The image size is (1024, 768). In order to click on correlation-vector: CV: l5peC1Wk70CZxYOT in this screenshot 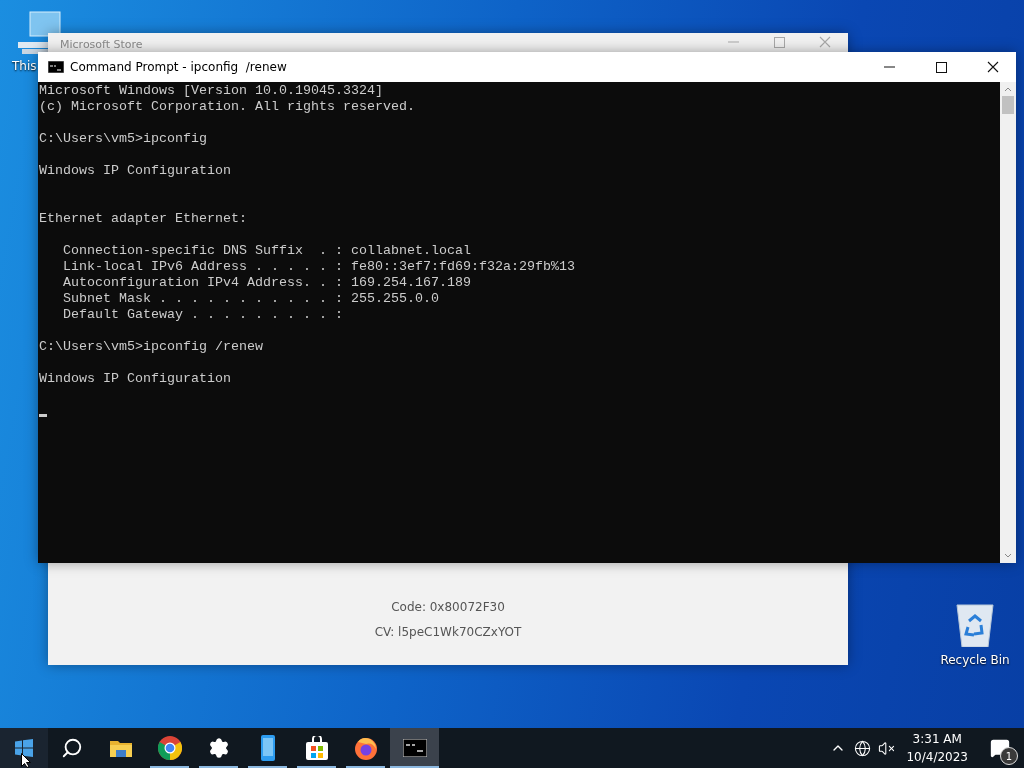, I will do `click(448, 632)`.